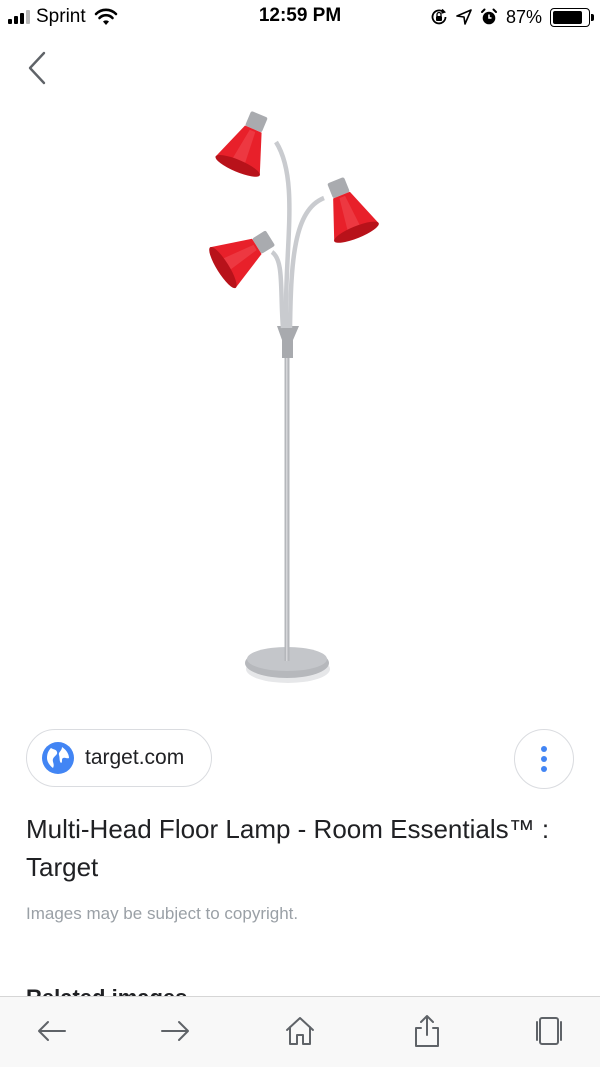  I want to click on back-arrow-icon, so click(52, 1031).